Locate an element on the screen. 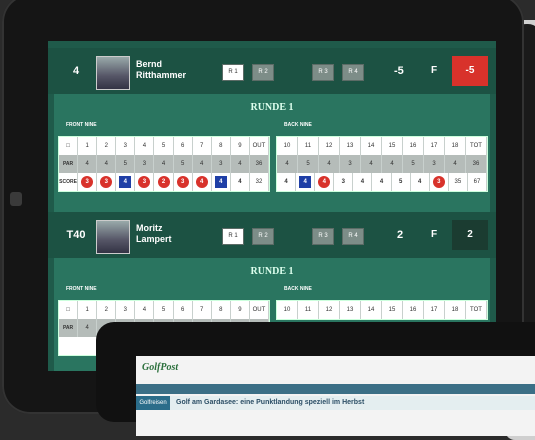 This screenshot has width=535, height=440. player-name: Moritz Lampert is located at coordinates (154, 234).